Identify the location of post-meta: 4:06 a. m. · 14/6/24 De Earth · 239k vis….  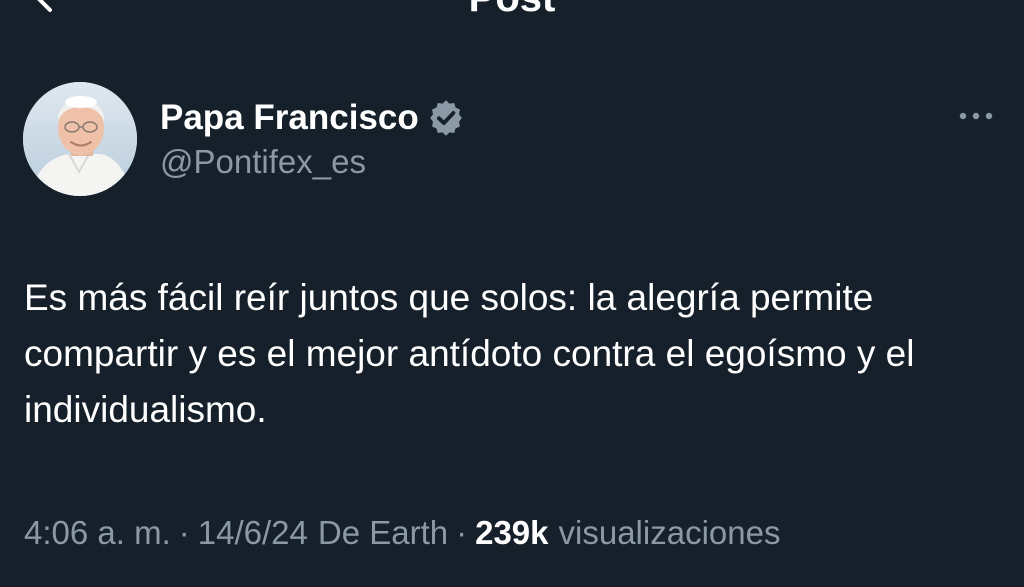
(402, 533).